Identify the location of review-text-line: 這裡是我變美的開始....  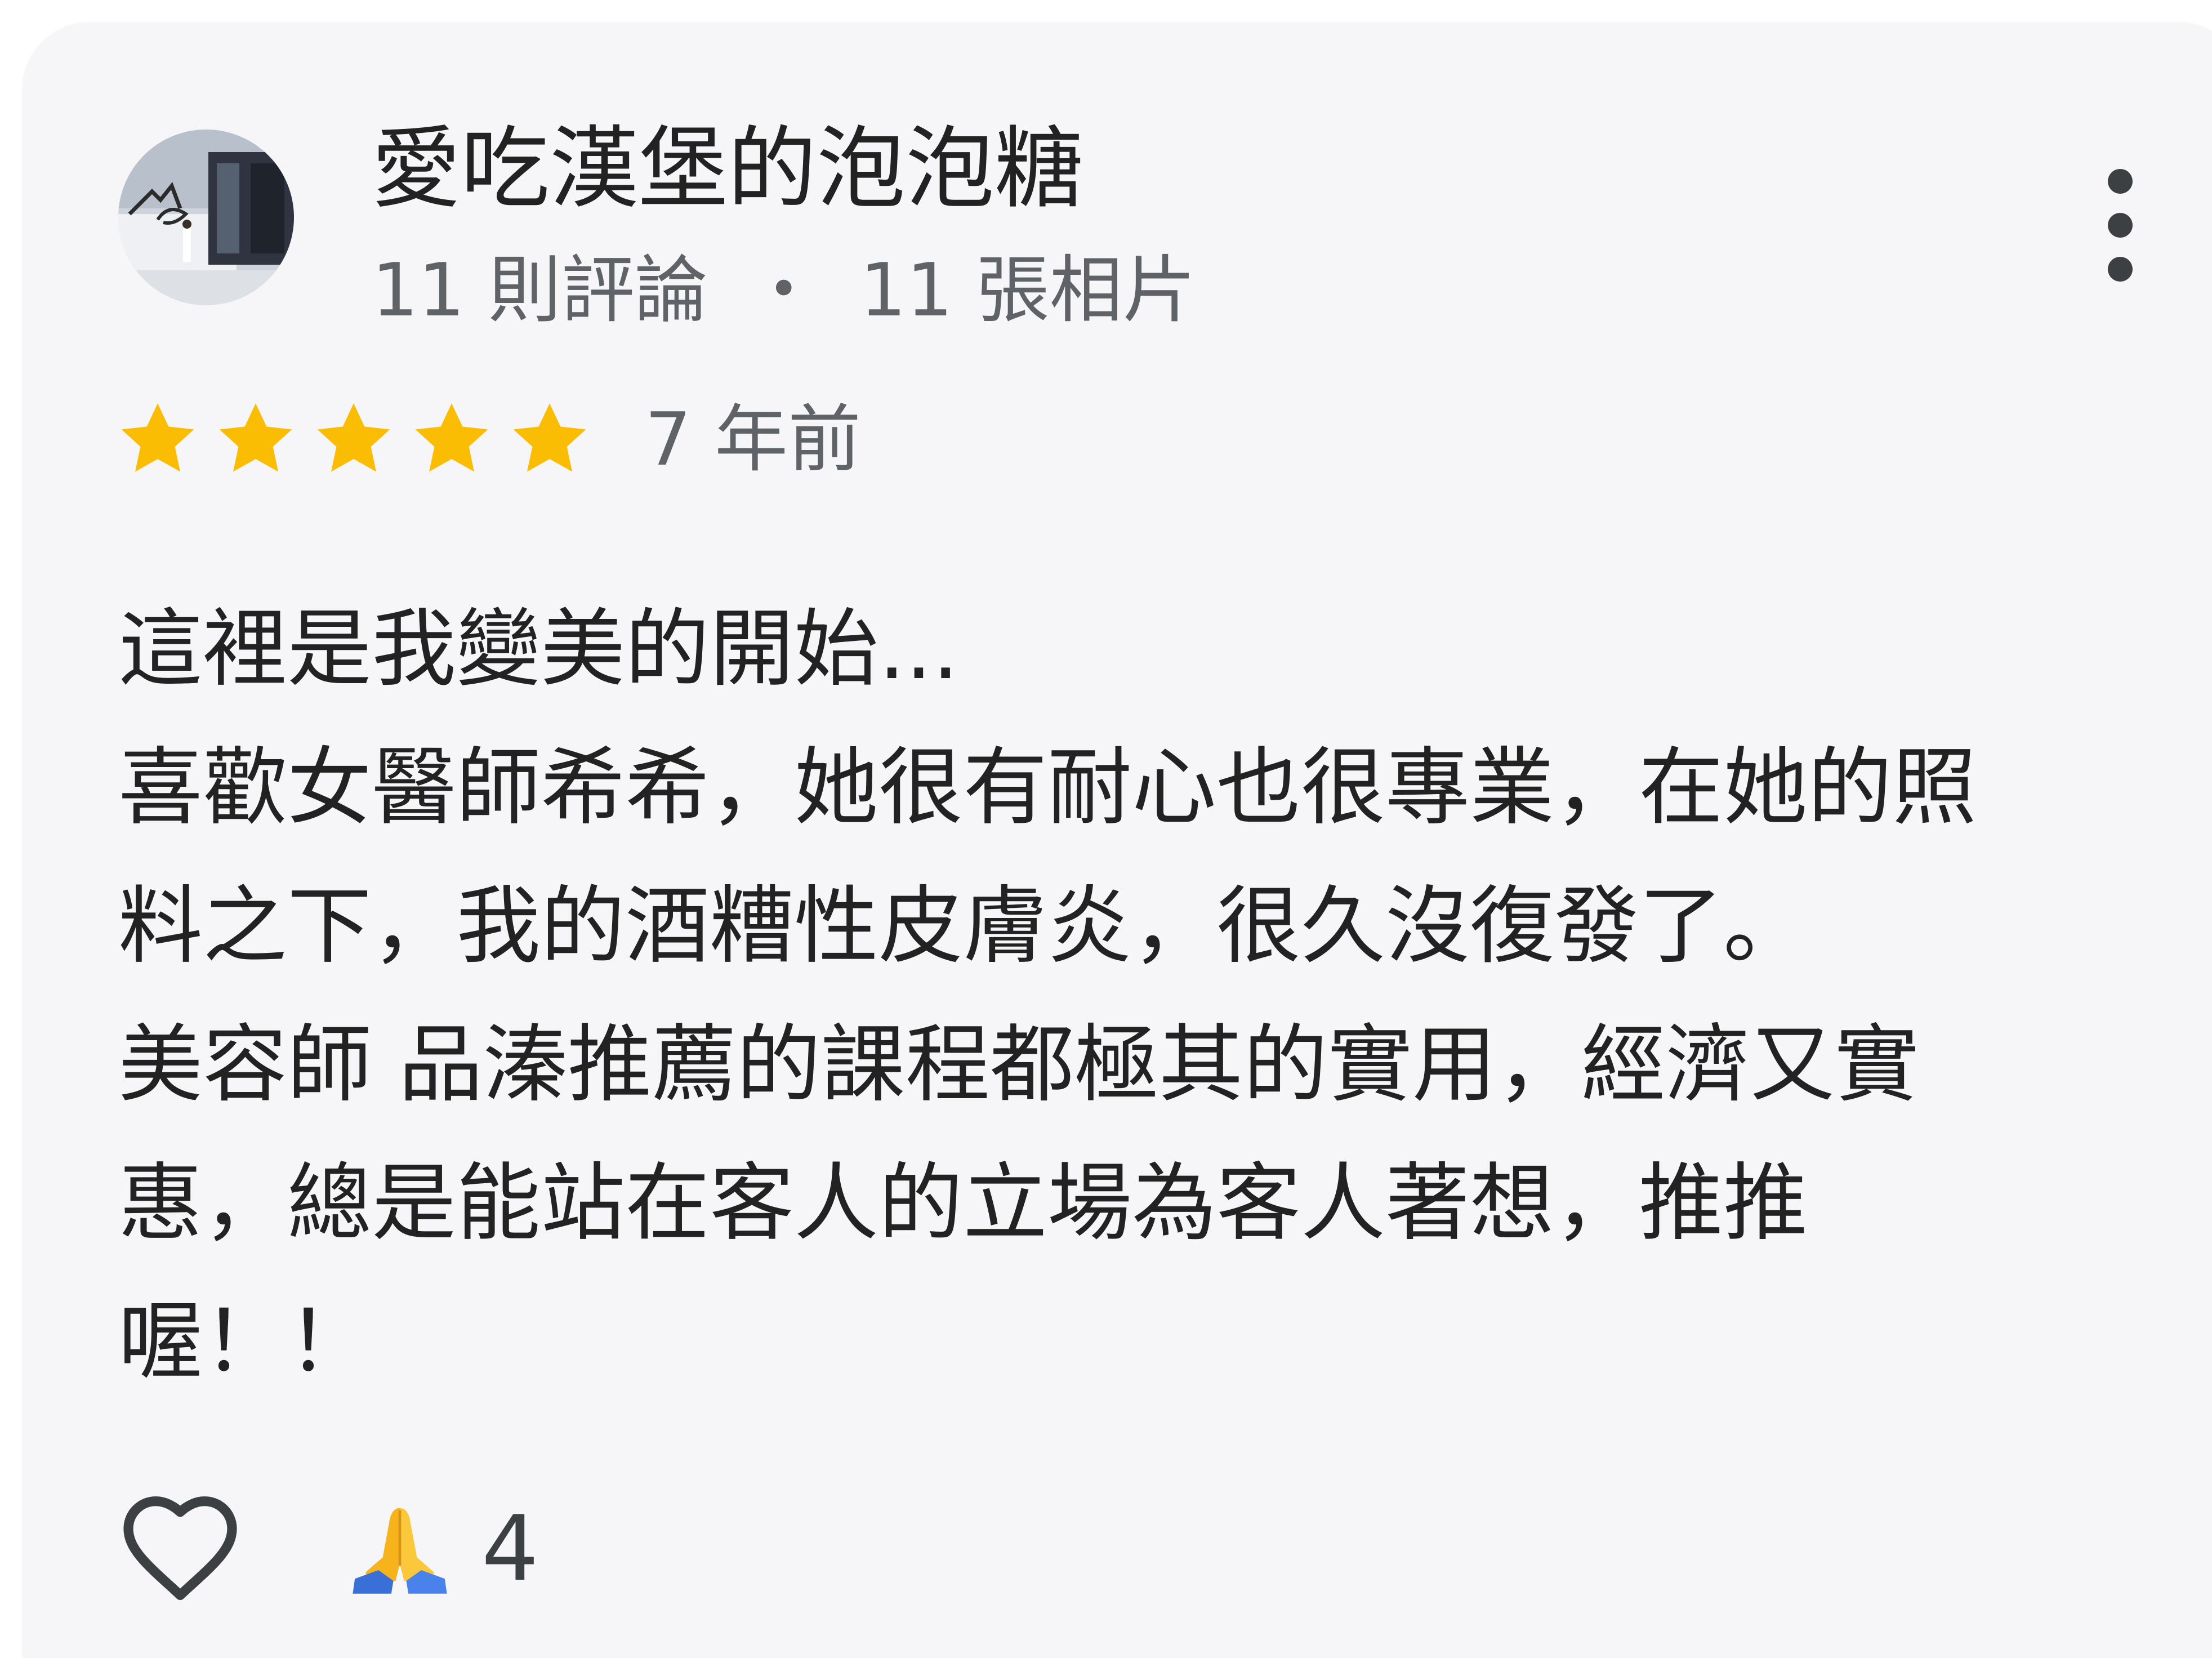
(539, 649).